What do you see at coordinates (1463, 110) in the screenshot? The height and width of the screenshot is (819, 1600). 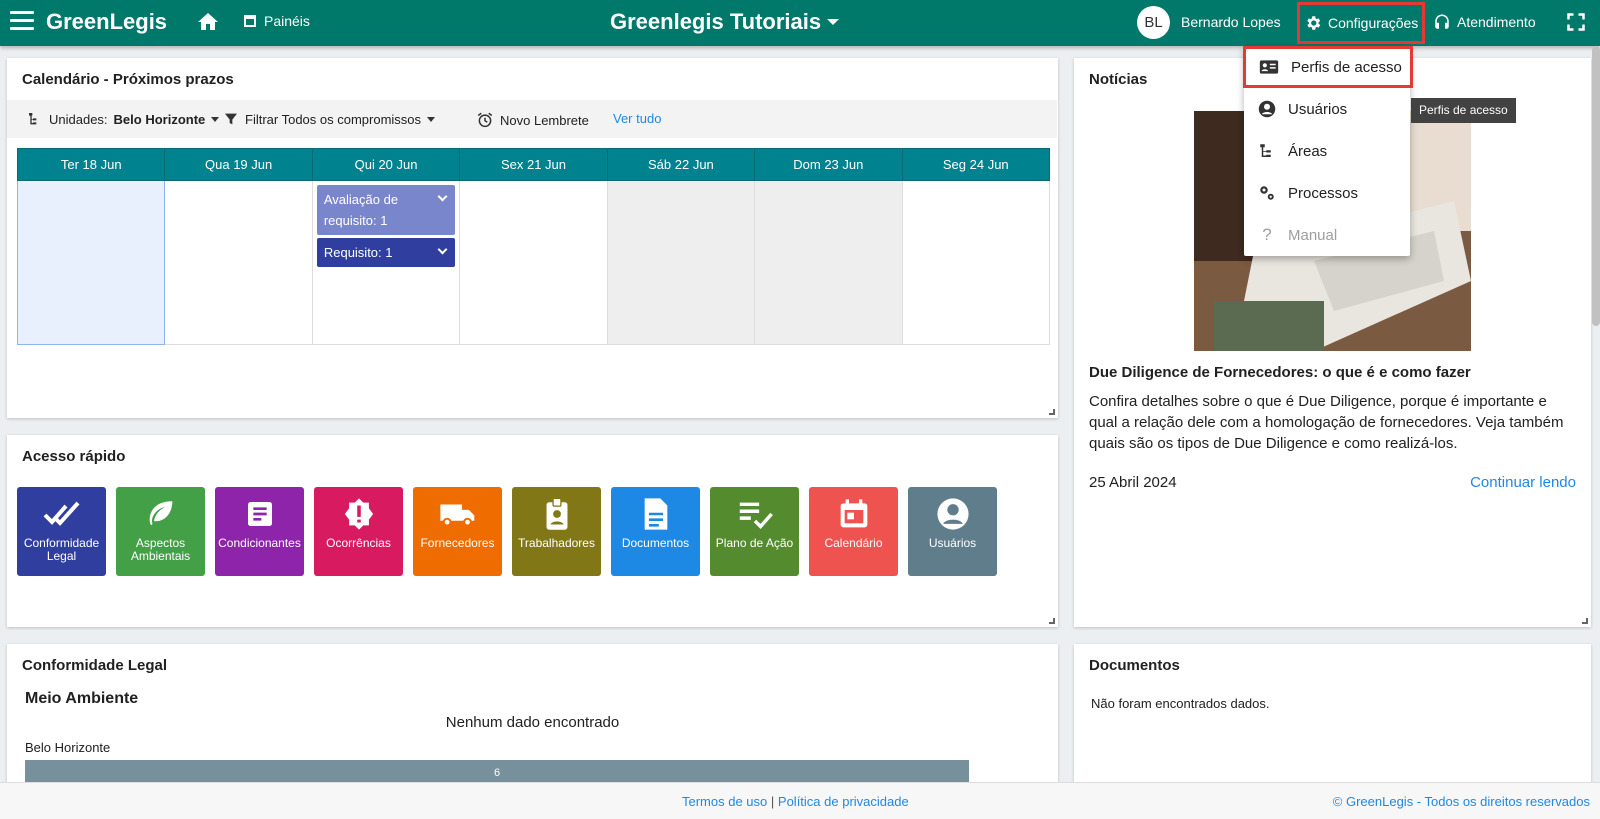 I see `tooltip: Perfis de acesso` at bounding box center [1463, 110].